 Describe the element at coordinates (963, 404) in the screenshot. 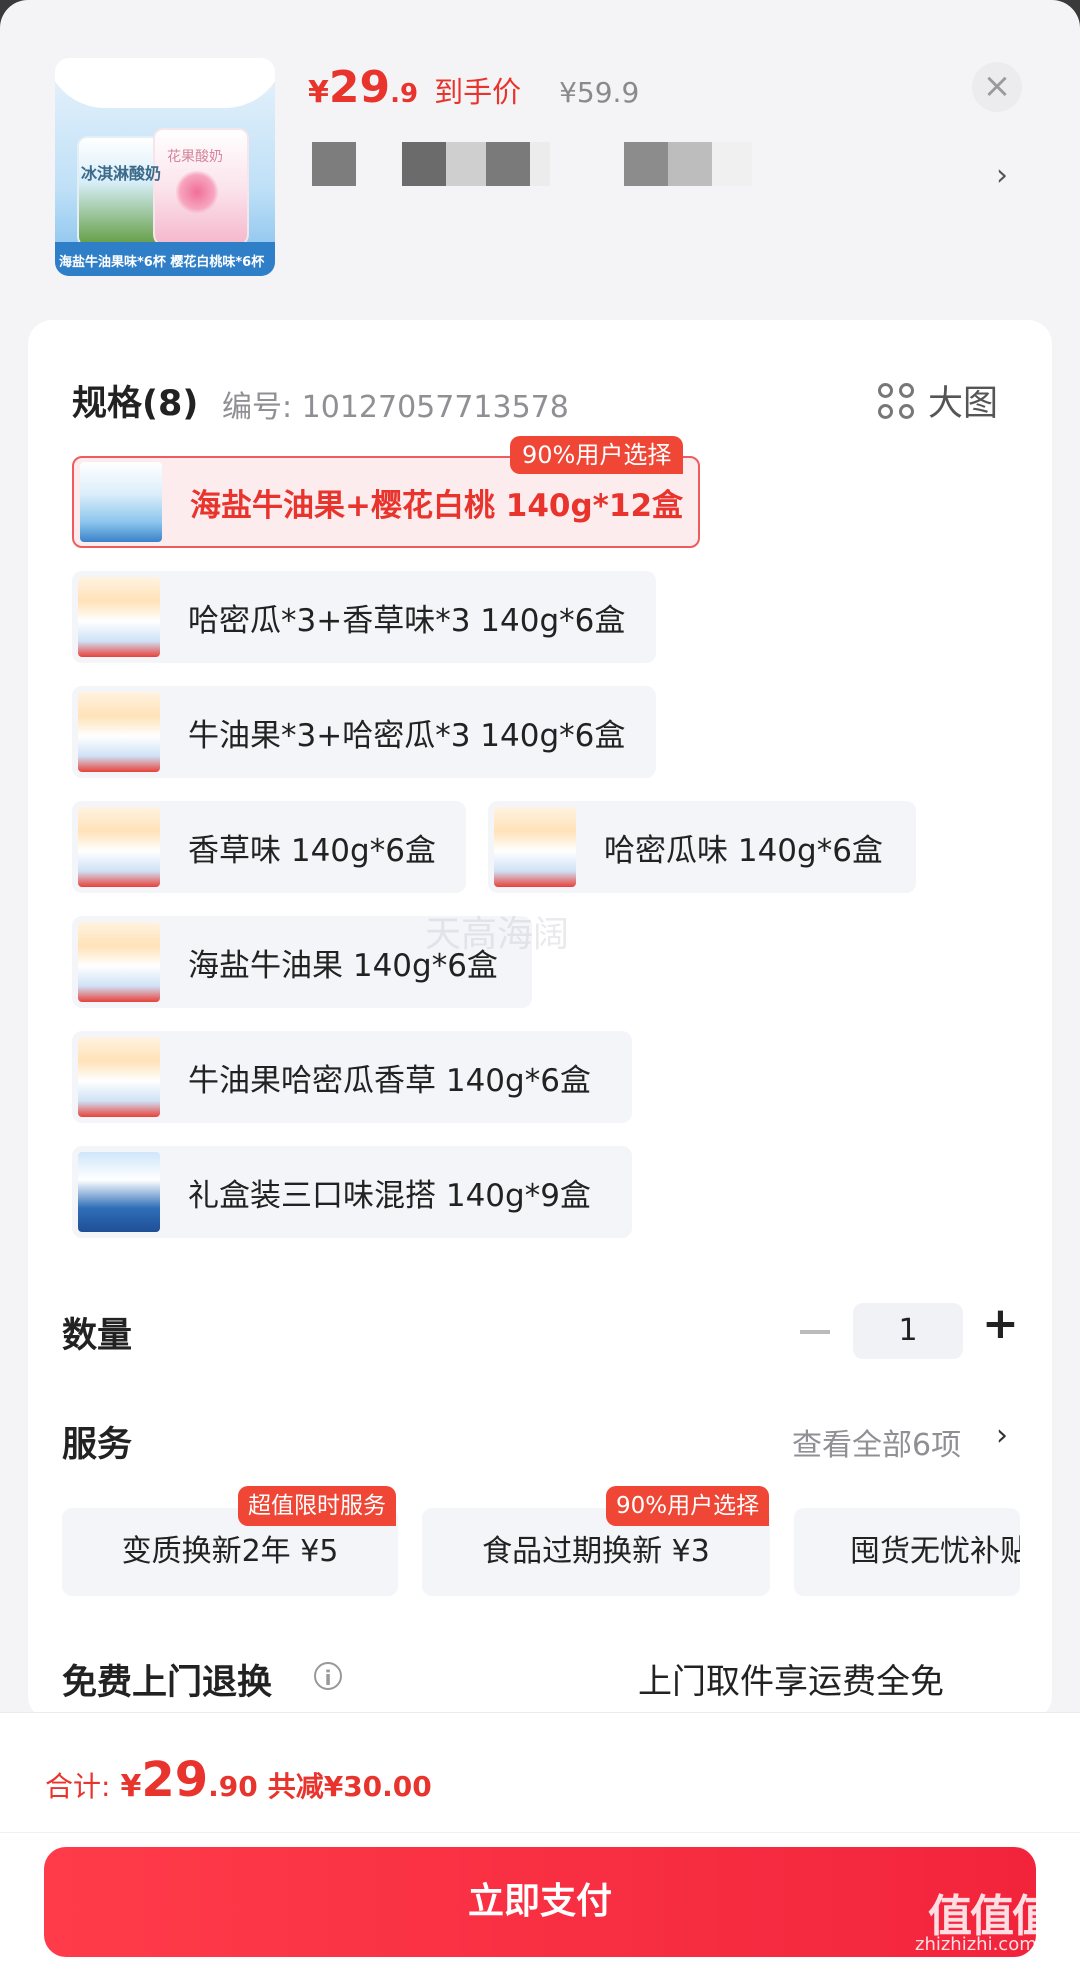

I see `big-view-label: 大图` at that location.